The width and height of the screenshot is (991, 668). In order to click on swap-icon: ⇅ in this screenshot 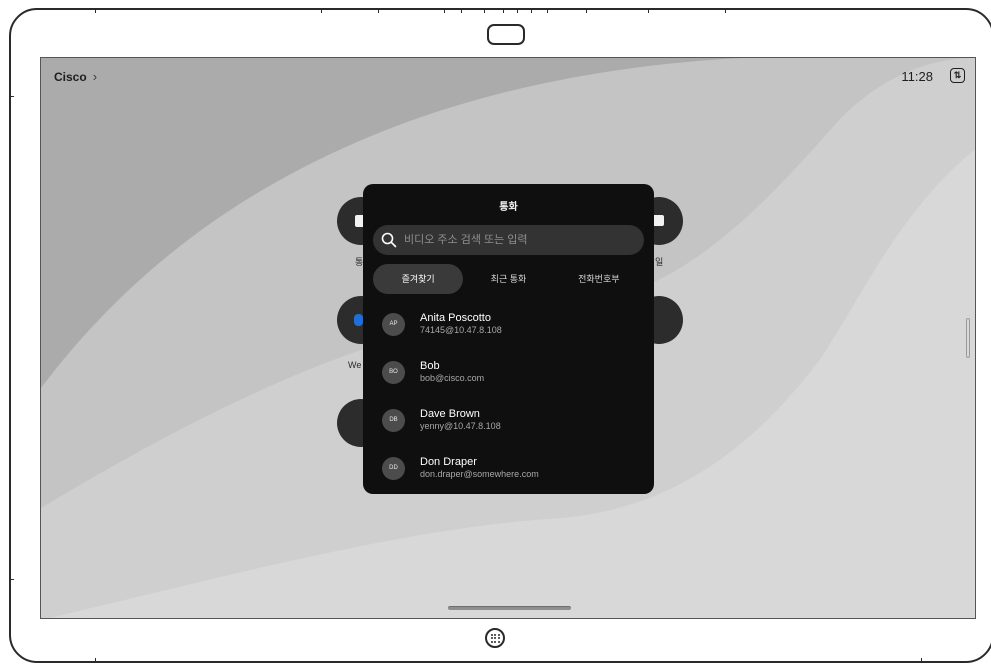, I will do `click(957, 75)`.